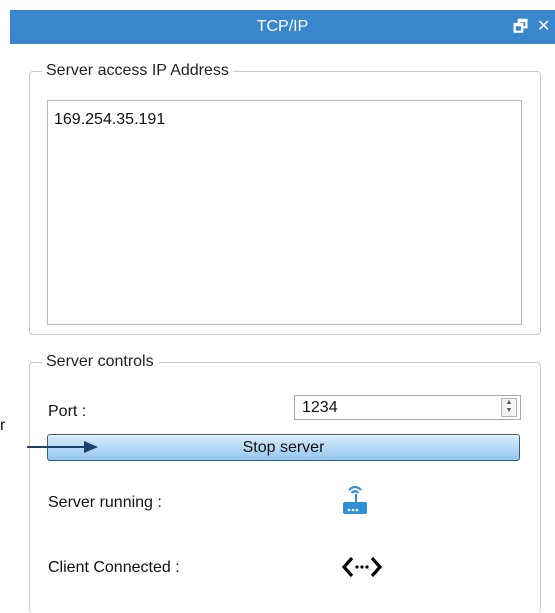  Describe the element at coordinates (355, 499) in the screenshot. I see `router-icon` at that location.